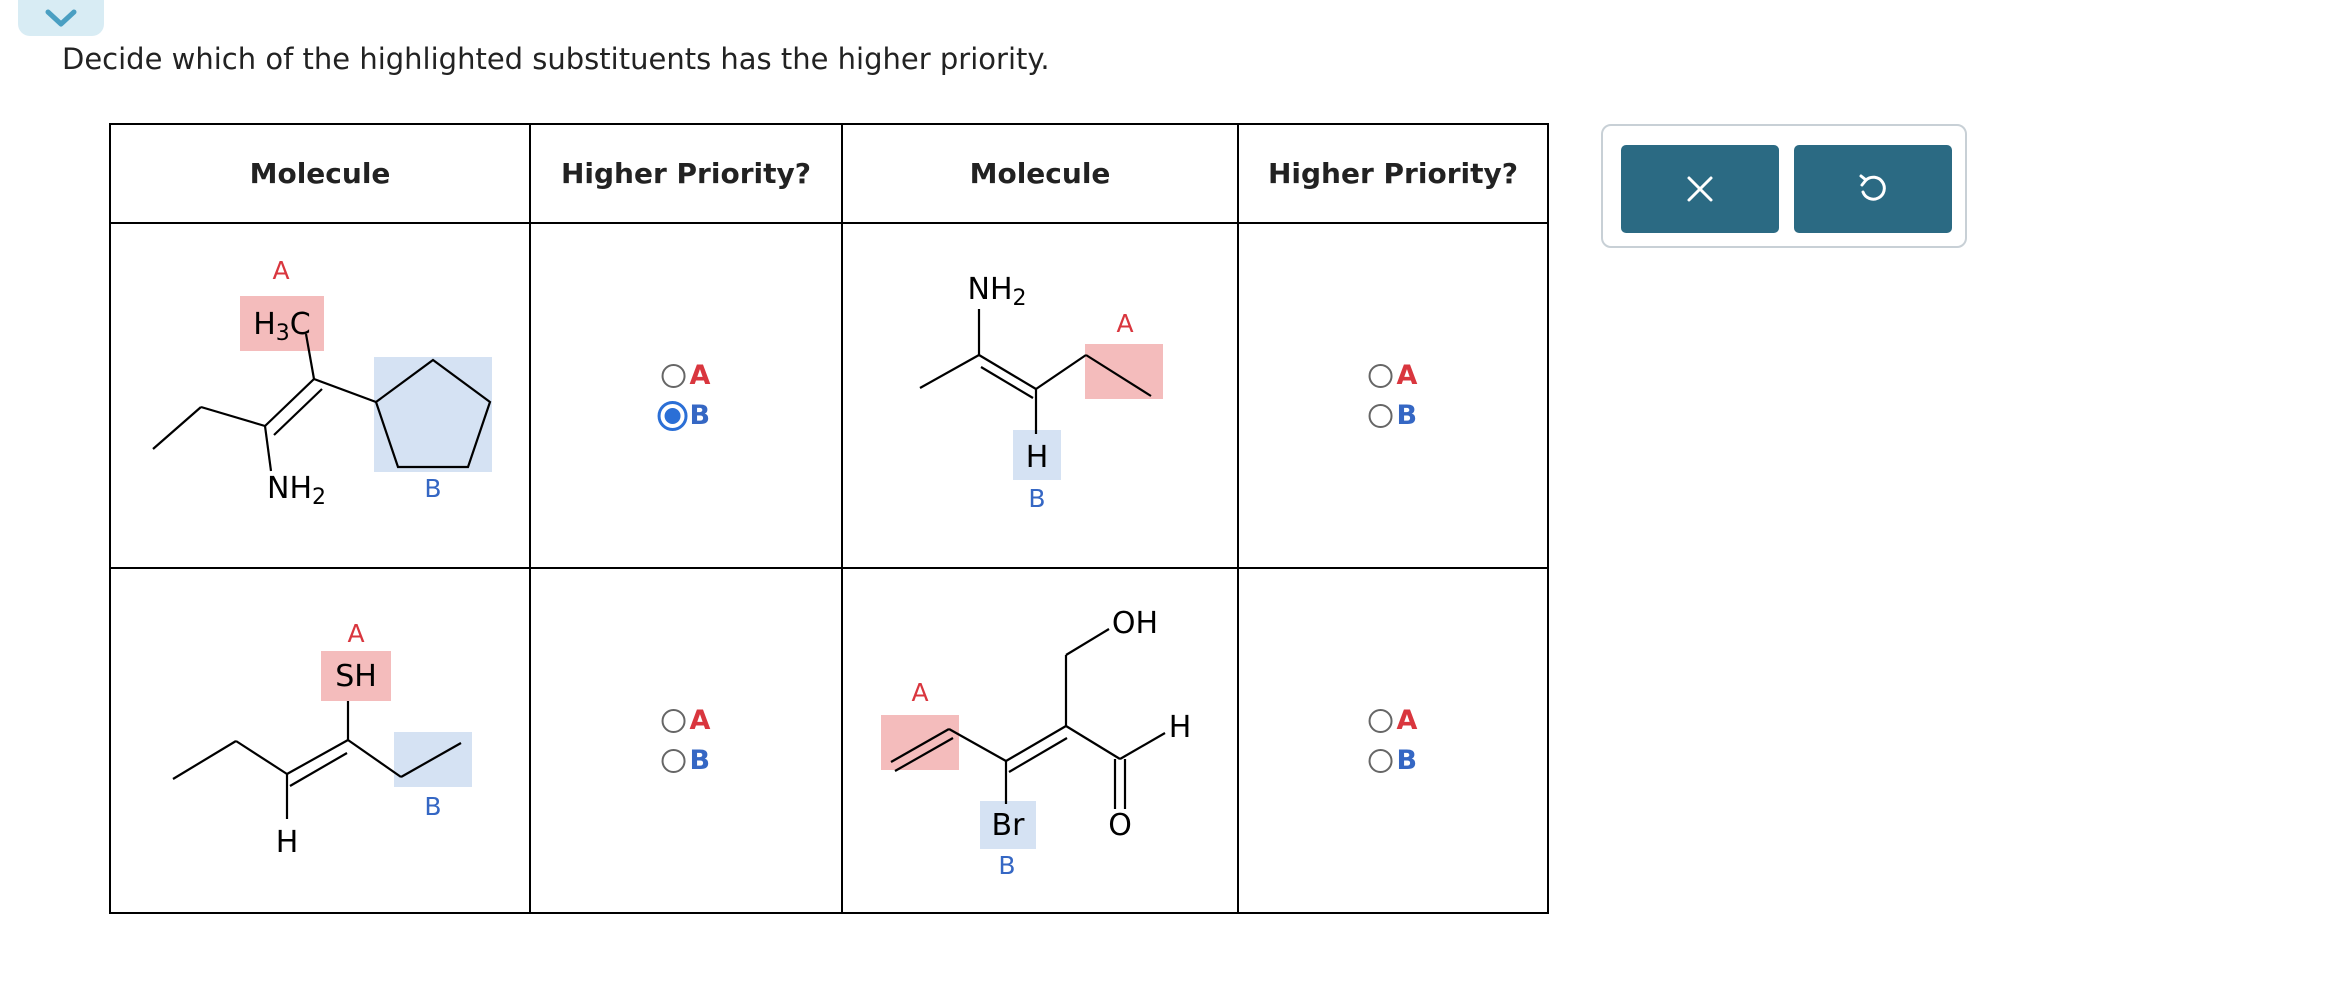  I want to click on reset-button, so click(1873, 189).